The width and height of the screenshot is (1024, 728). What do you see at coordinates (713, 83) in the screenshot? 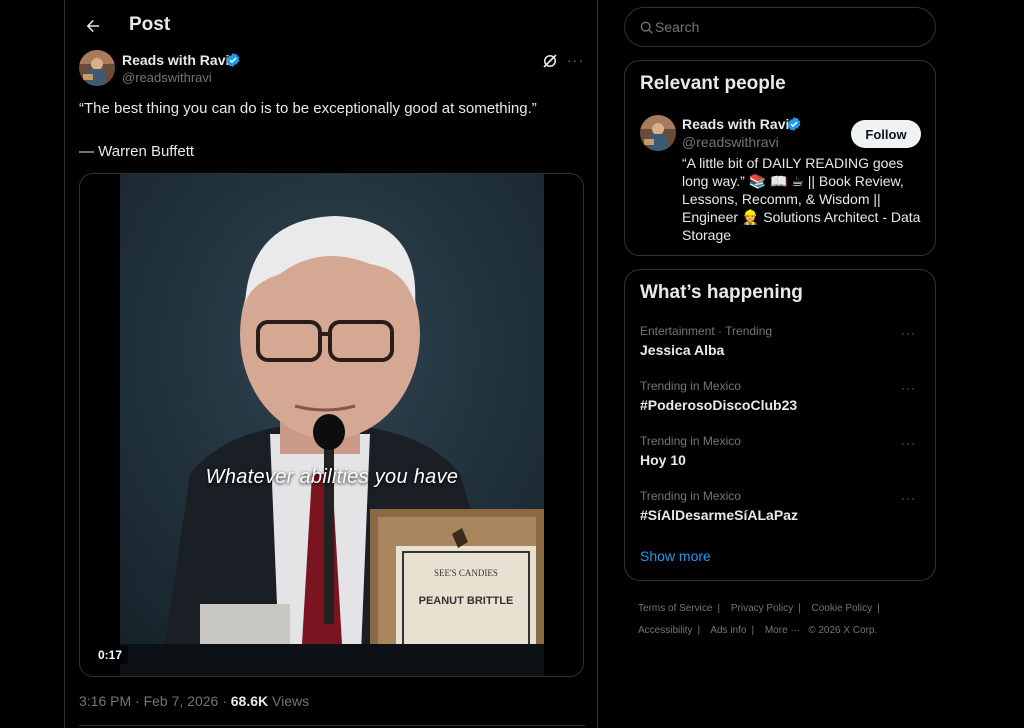
I see `relevant-people-title: Relevant people` at bounding box center [713, 83].